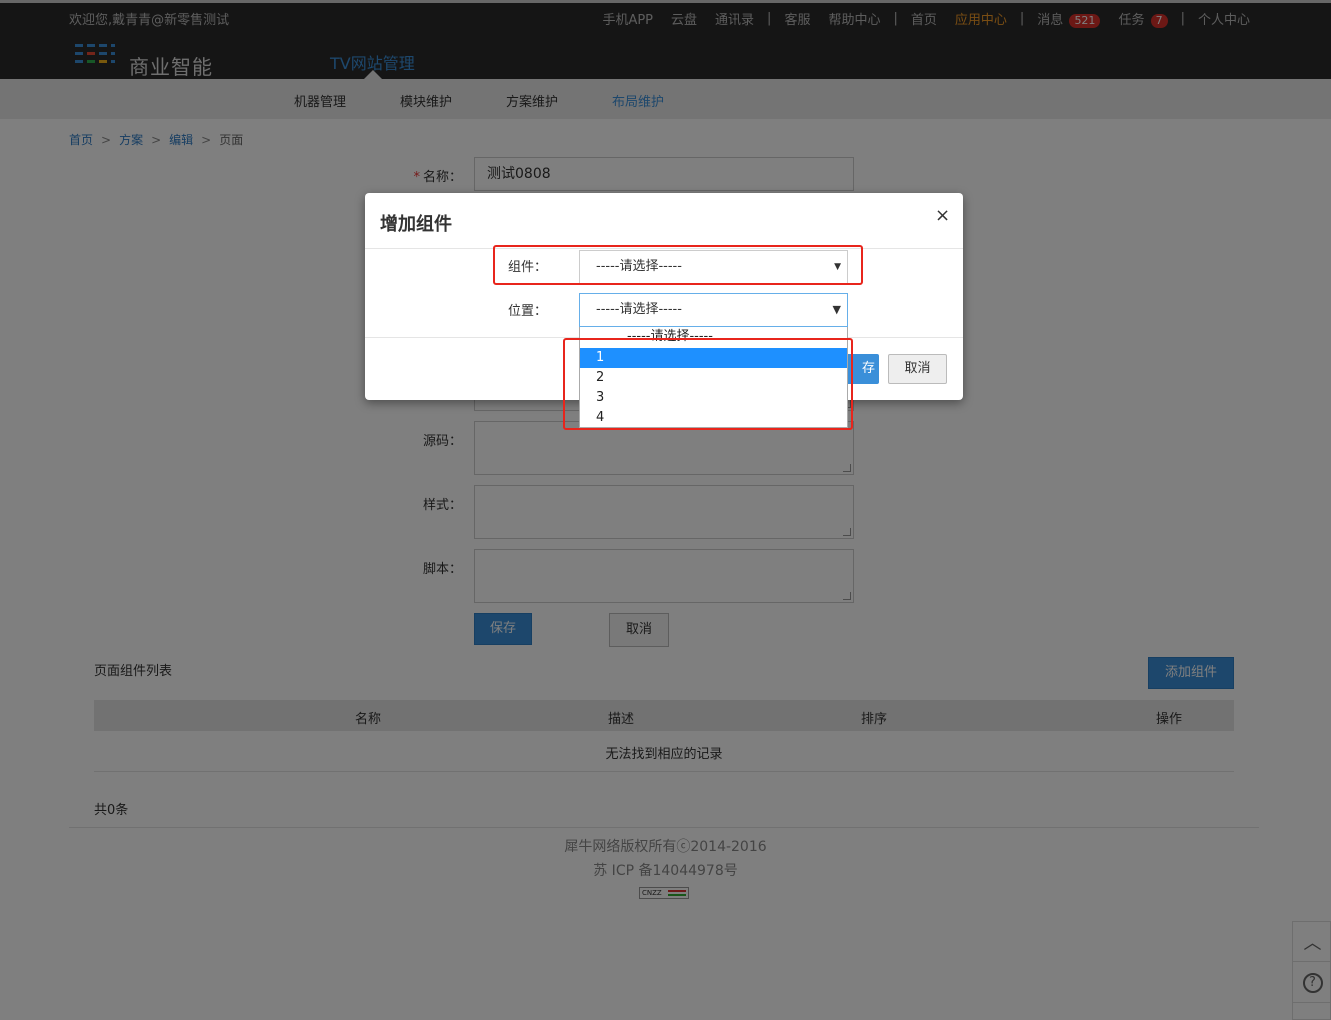  Describe the element at coordinates (528, 311) in the screenshot. I see `position-label: 位置：` at that location.